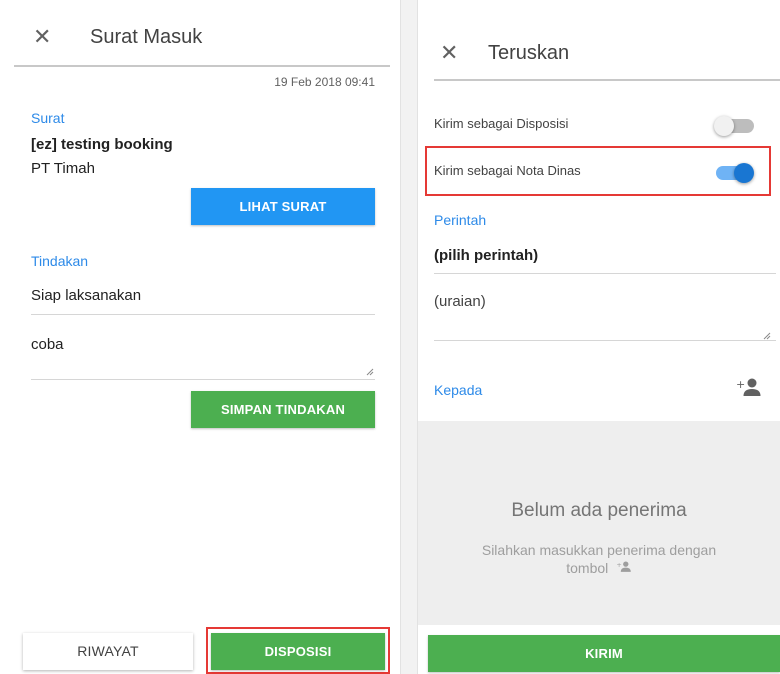 The image size is (780, 674). I want to click on page-title: Teruskan, so click(529, 53).